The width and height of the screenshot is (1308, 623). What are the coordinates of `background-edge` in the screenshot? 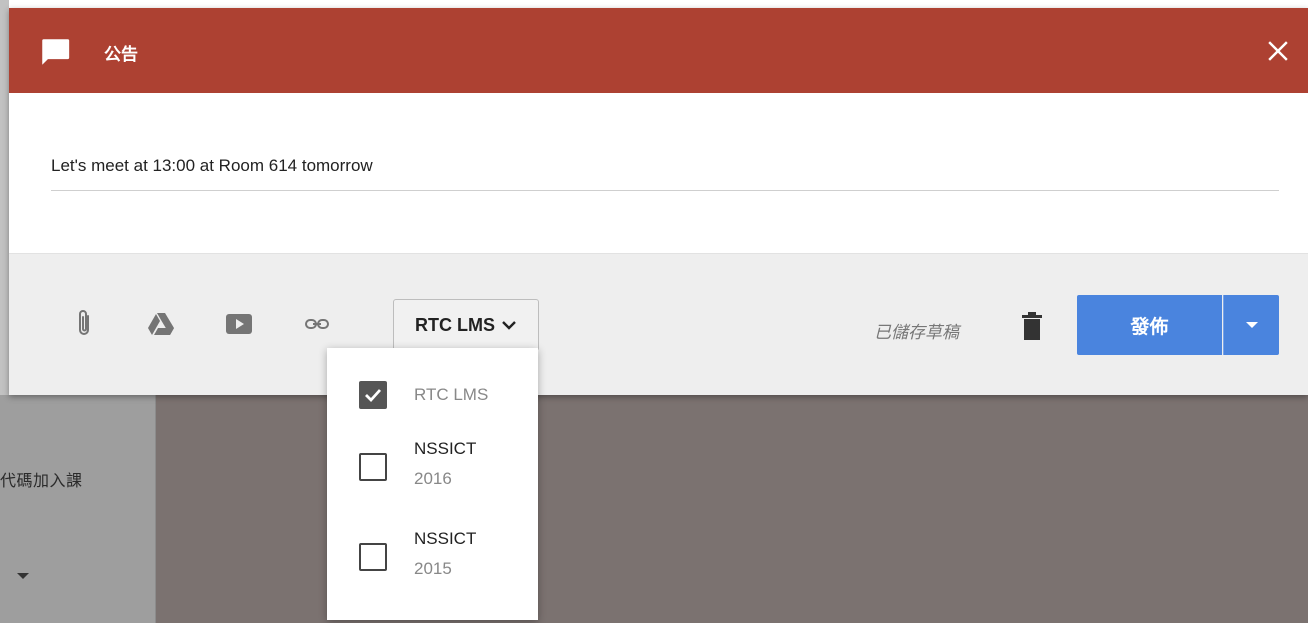 It's located at (4, 197).